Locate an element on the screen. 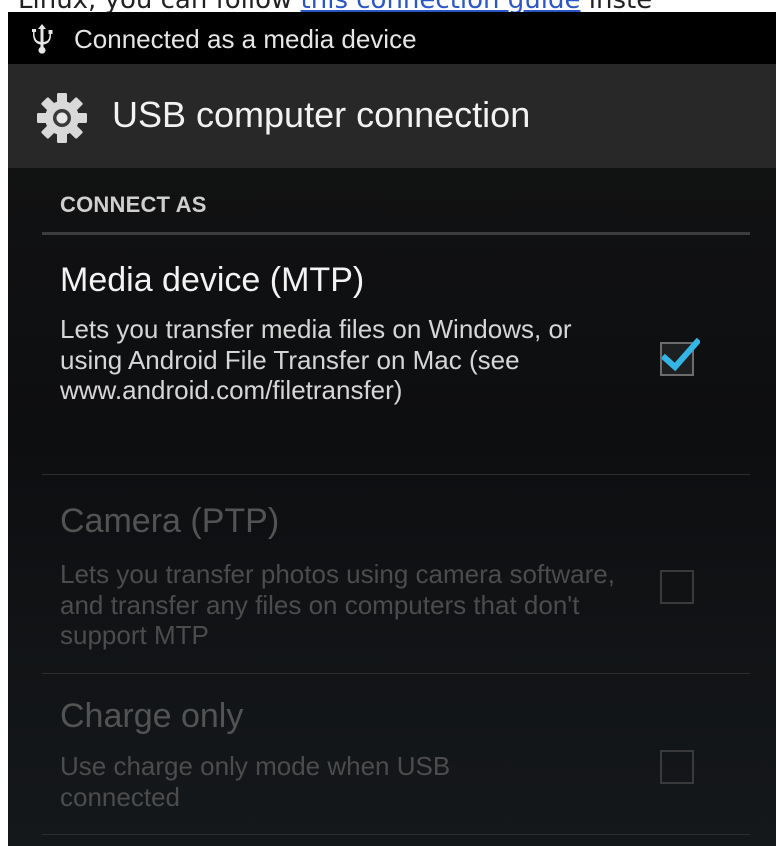 The width and height of the screenshot is (776, 846). option-title: Charge only is located at coordinates (152, 716).